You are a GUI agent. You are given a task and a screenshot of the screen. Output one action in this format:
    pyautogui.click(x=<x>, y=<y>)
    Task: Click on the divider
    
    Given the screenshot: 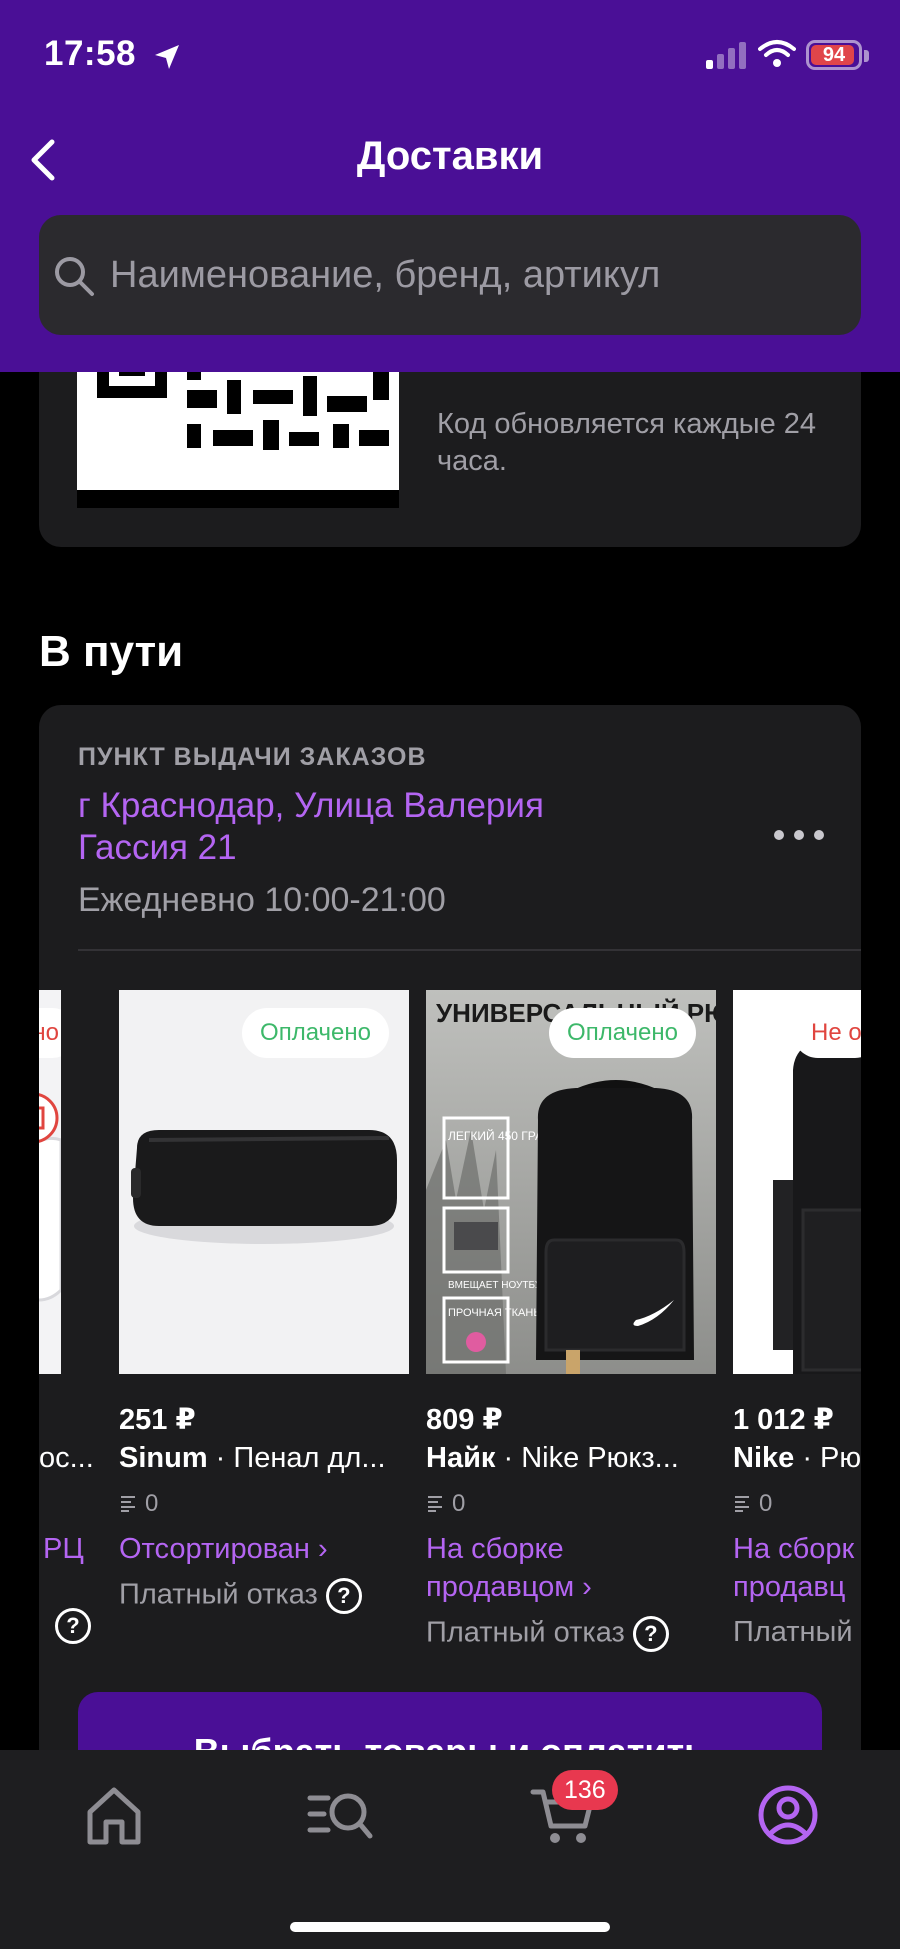 What is the action you would take?
    pyautogui.click(x=469, y=950)
    